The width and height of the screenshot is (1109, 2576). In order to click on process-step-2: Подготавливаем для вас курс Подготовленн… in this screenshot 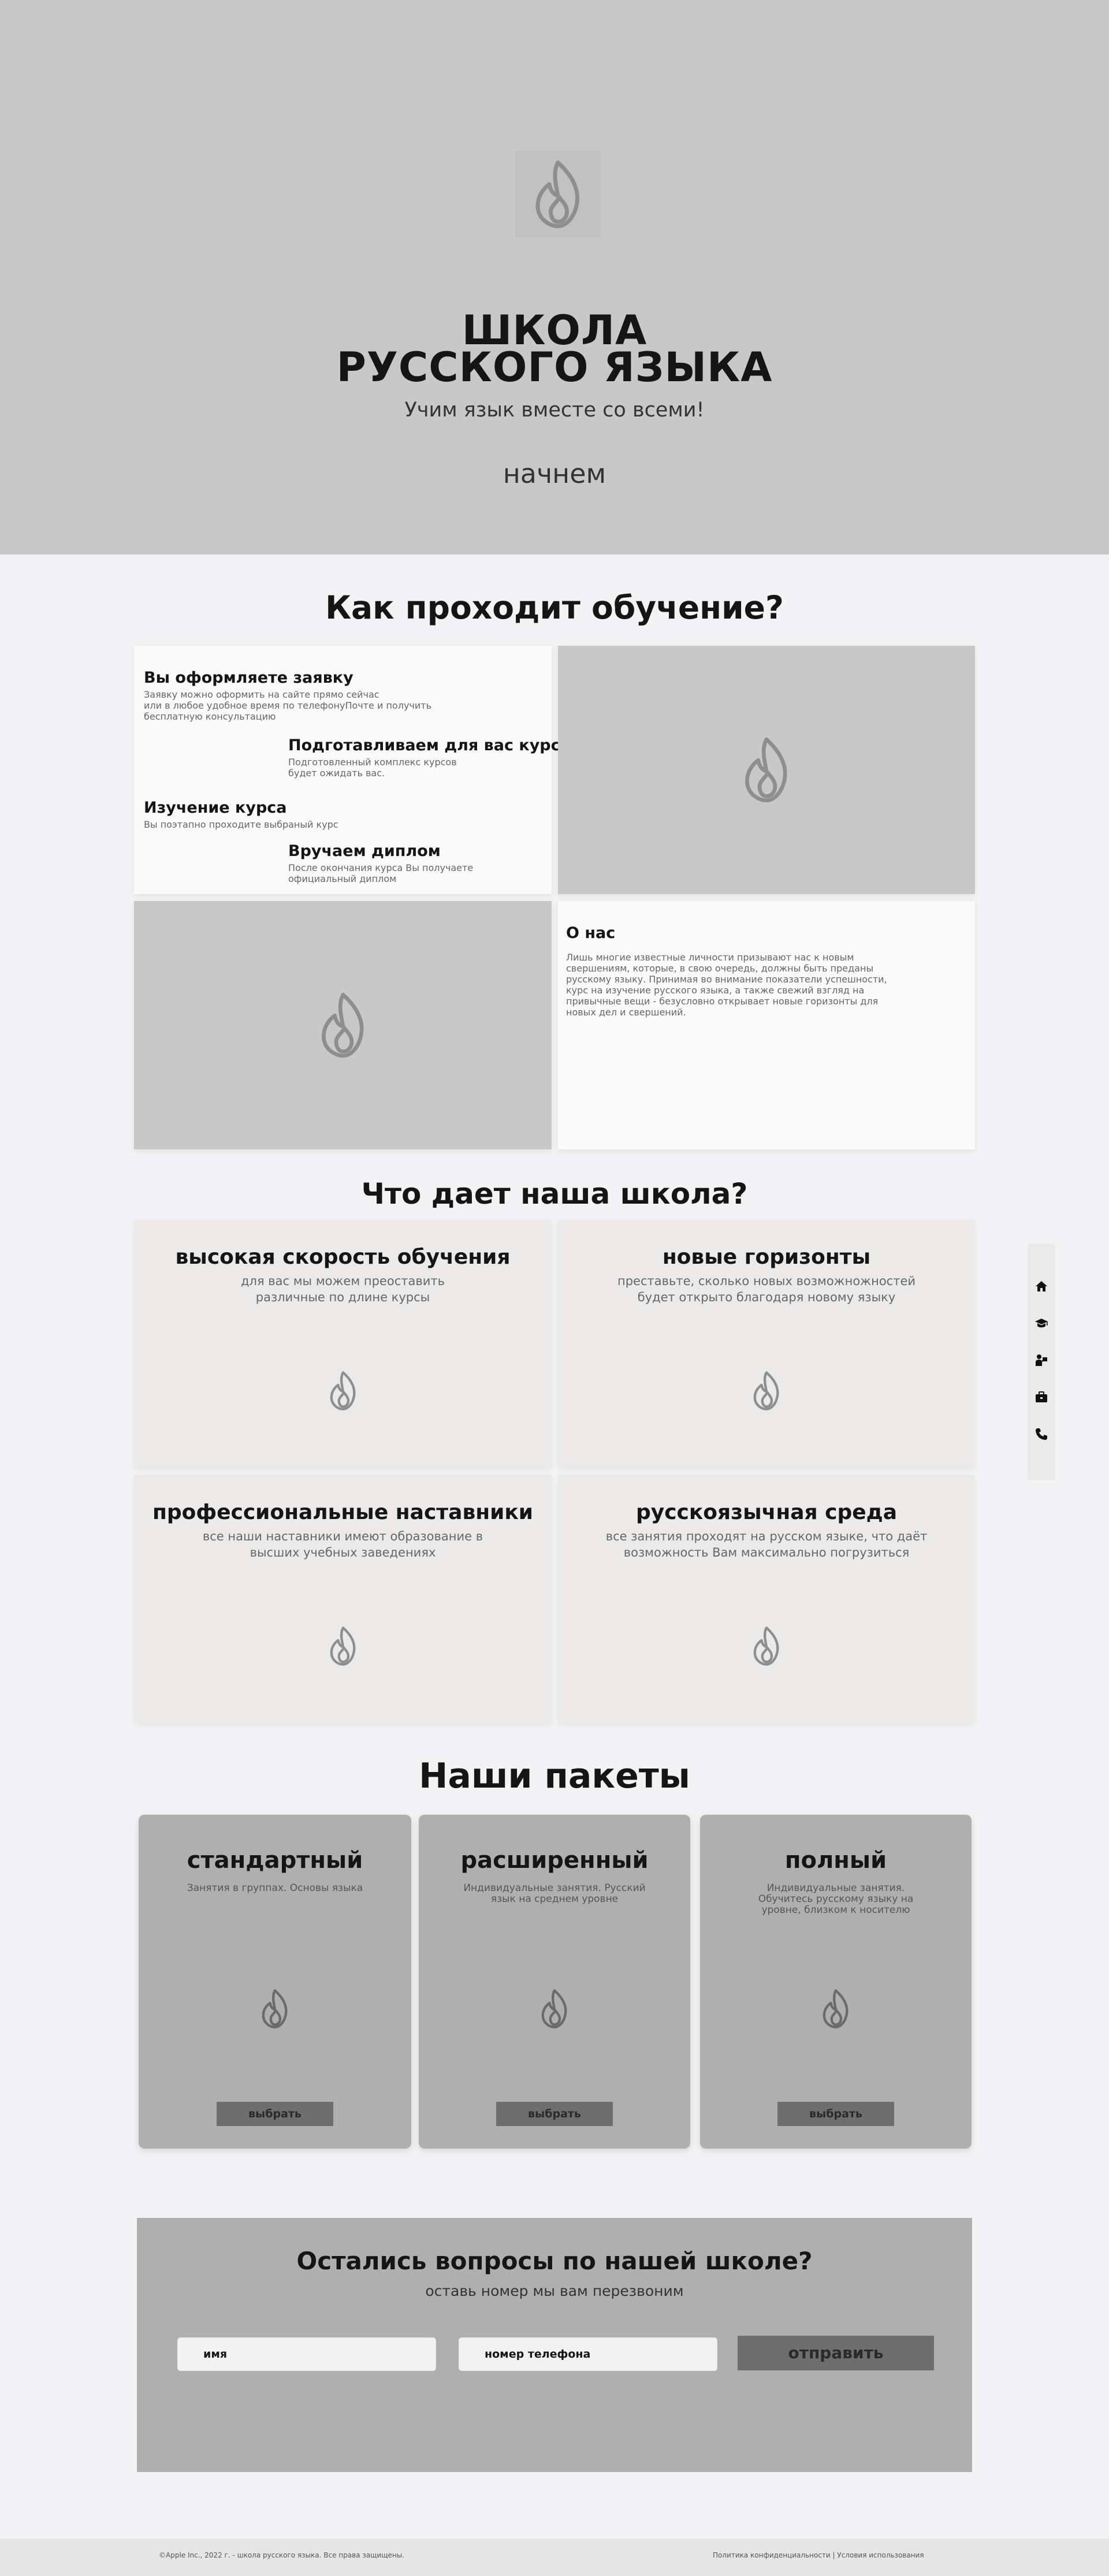, I will do `click(424, 757)`.